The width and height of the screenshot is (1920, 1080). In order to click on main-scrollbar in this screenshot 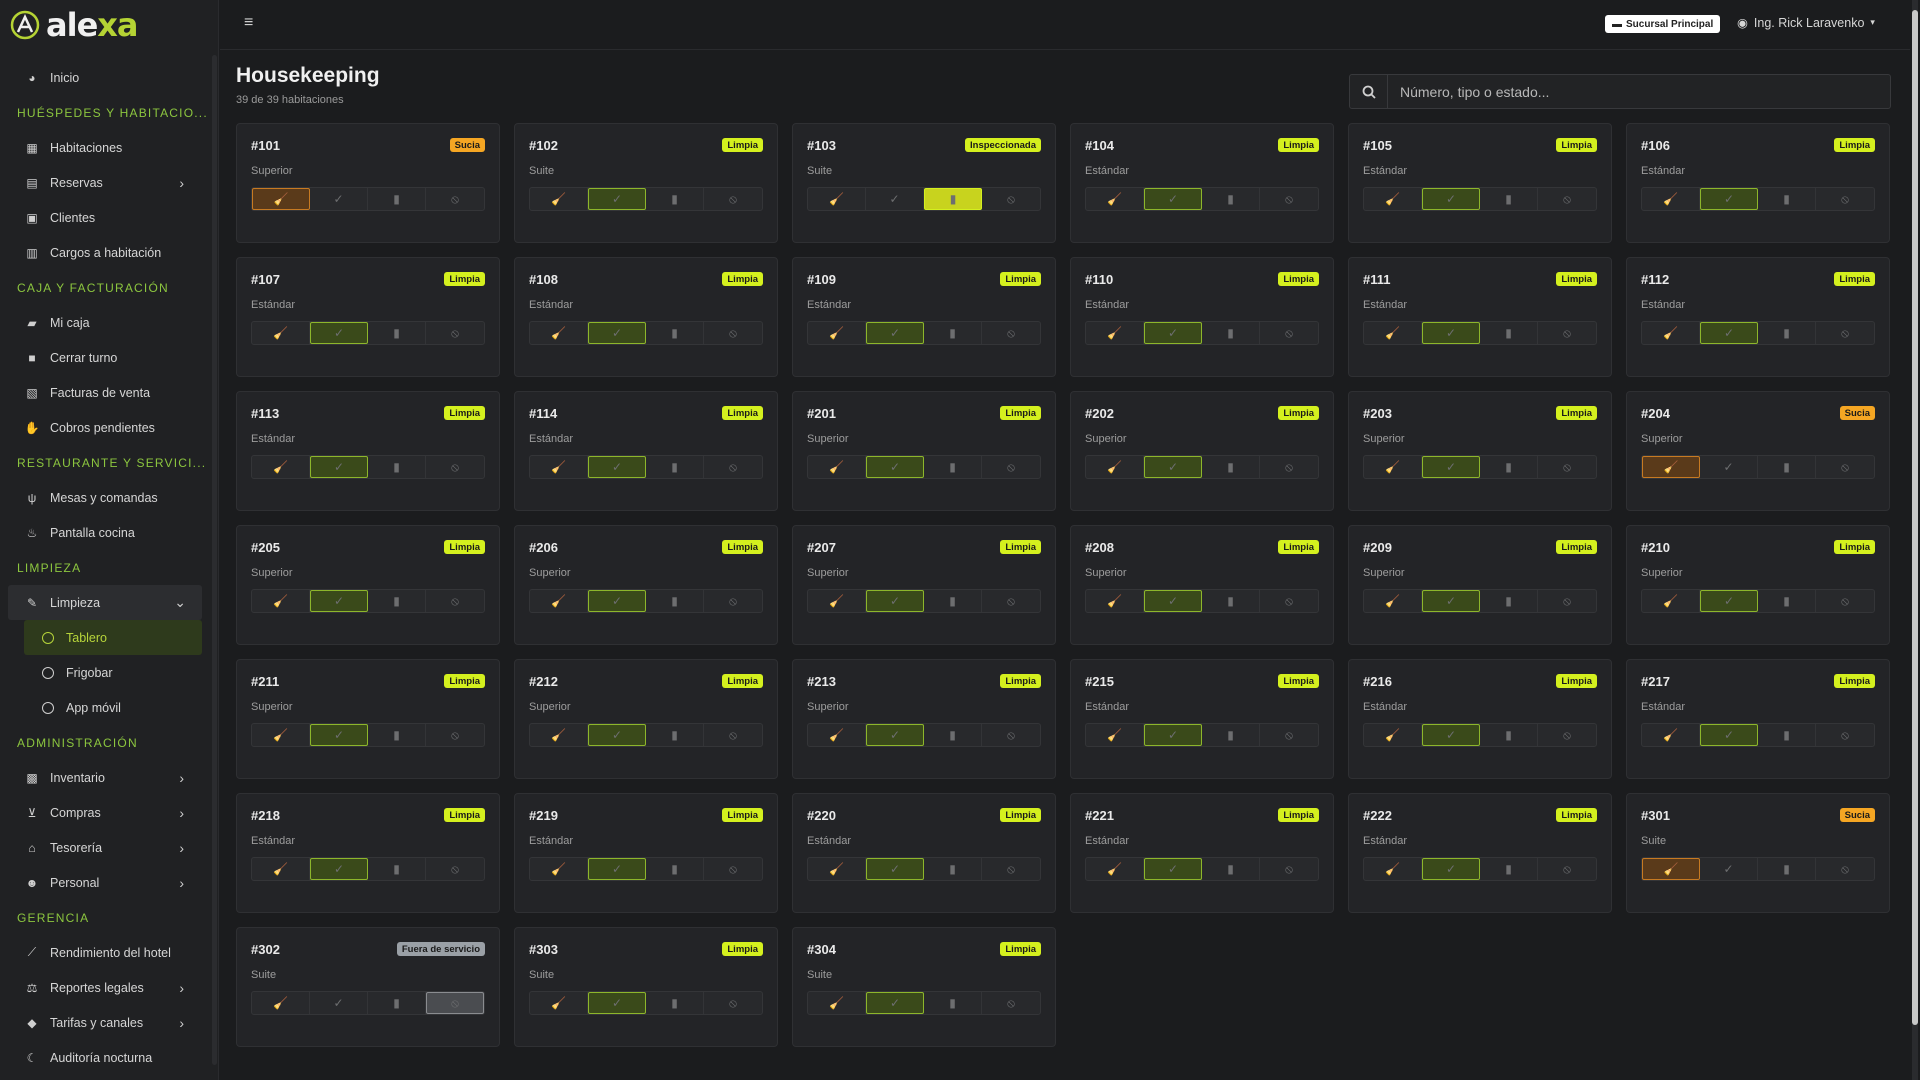, I will do `click(1915, 540)`.